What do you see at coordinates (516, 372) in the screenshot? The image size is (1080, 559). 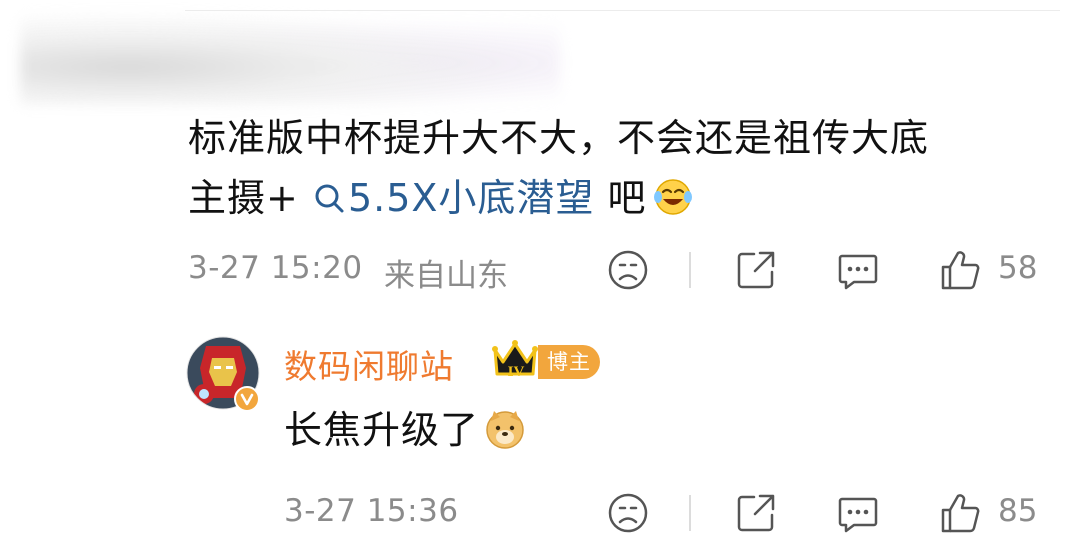 I see `level-badge-text: IV` at bounding box center [516, 372].